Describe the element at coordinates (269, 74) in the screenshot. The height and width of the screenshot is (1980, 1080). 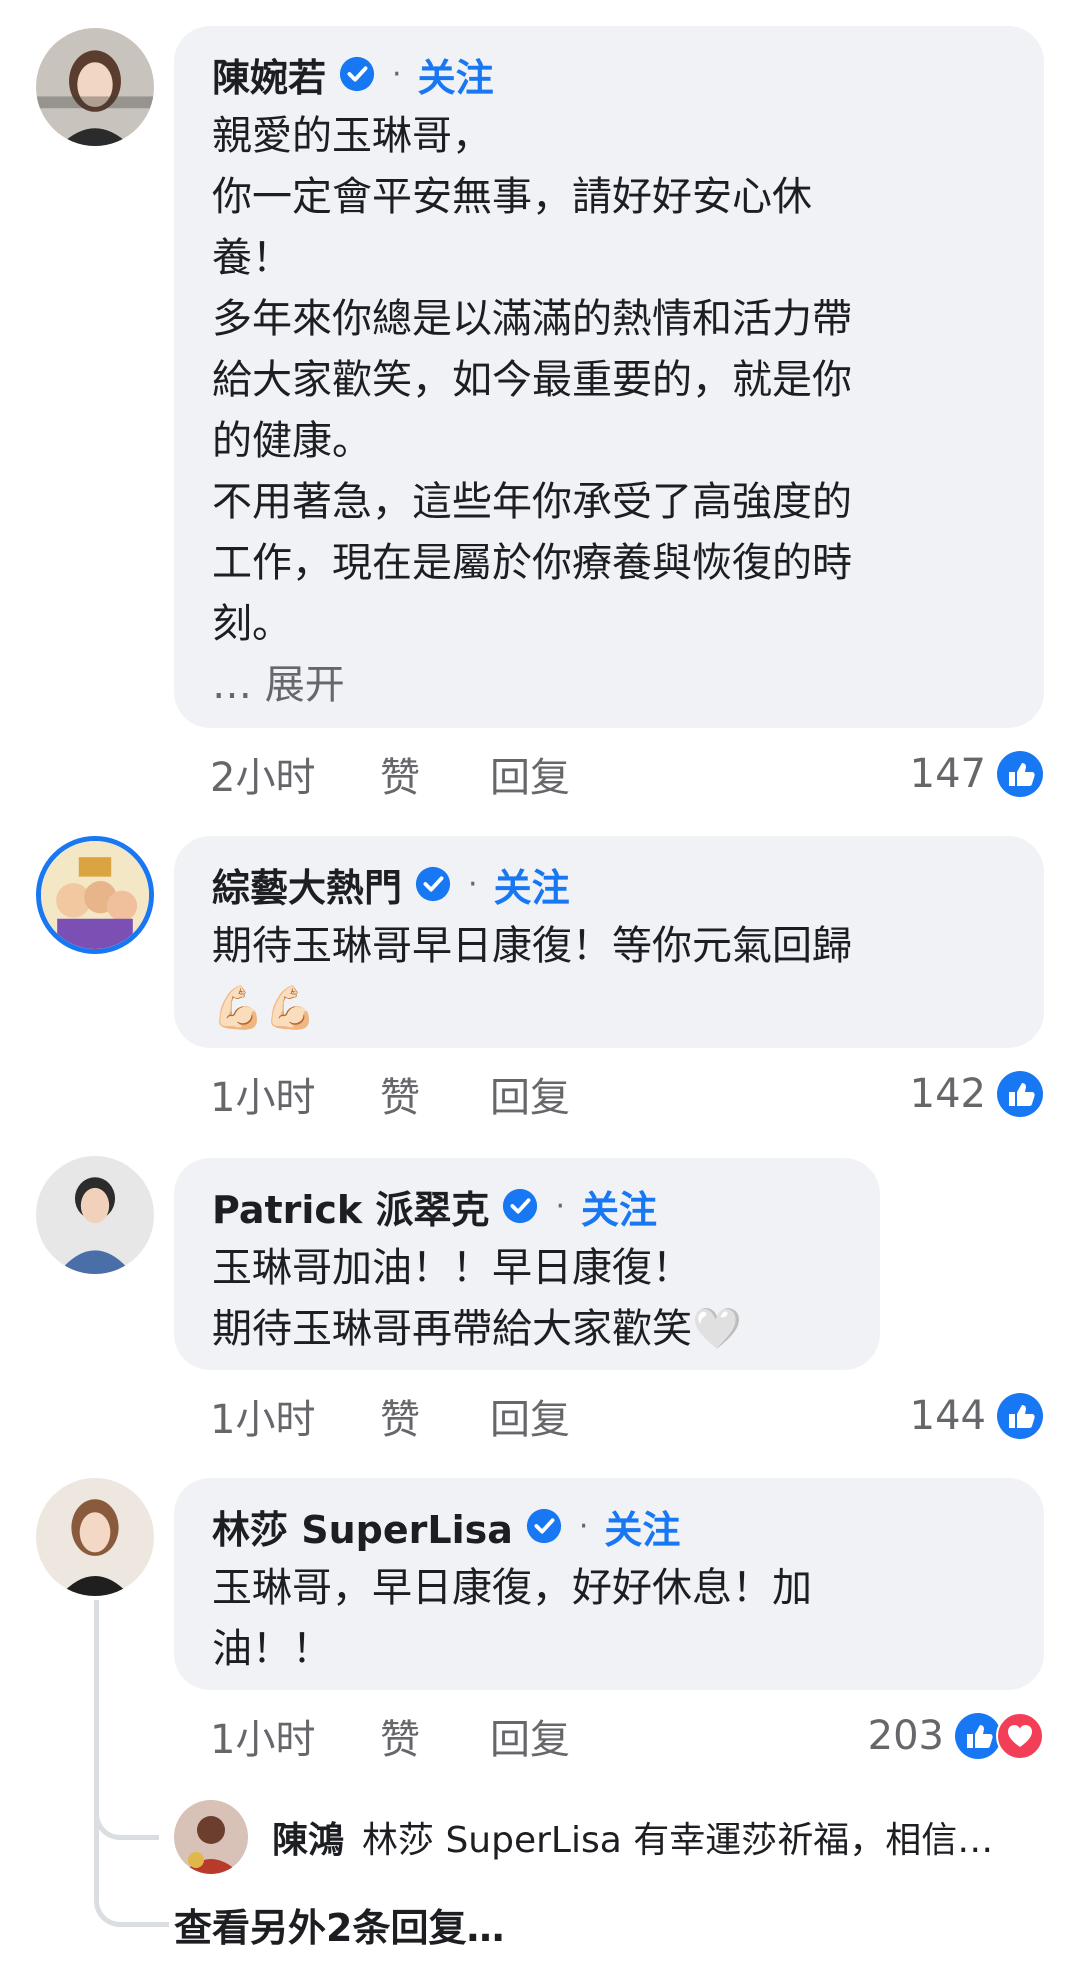
I see `comment-author: 陳婉若` at that location.